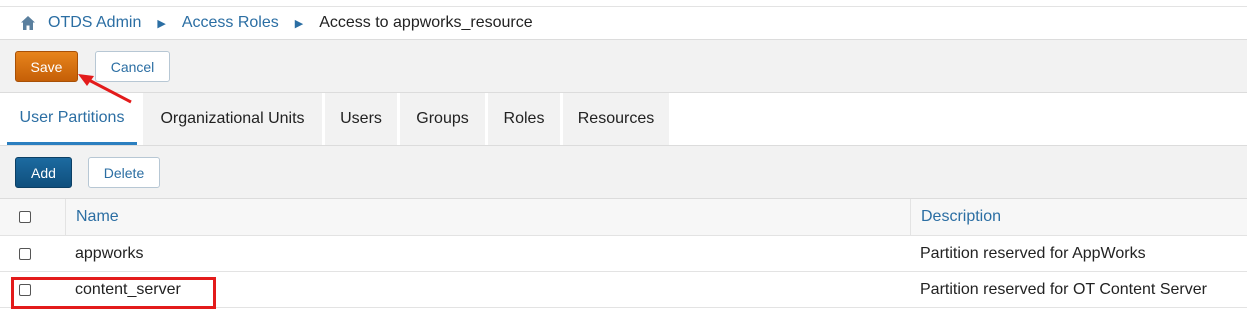 The width and height of the screenshot is (1247, 333). I want to click on delete-button: Delete, so click(124, 172).